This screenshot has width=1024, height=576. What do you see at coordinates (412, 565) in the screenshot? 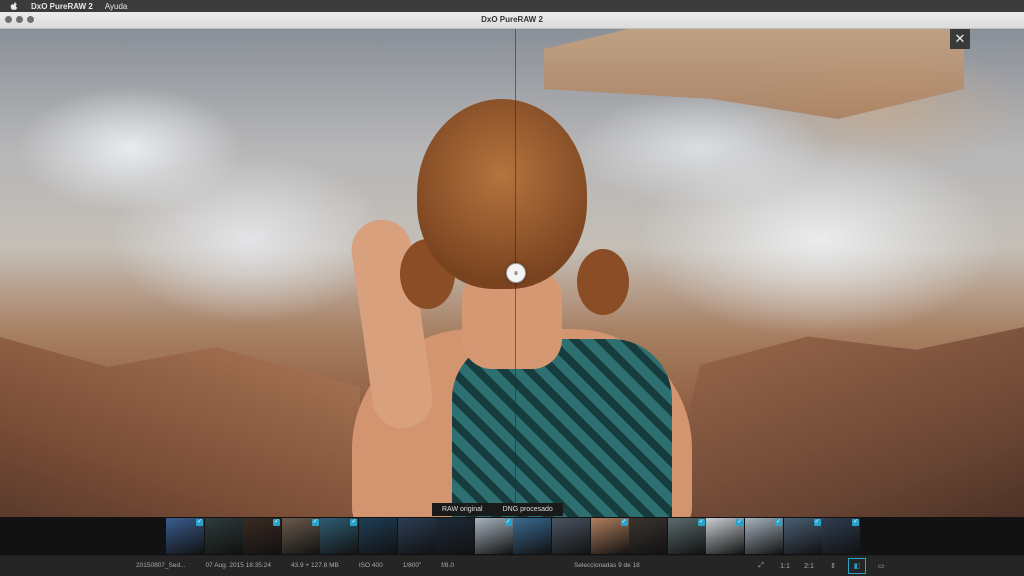
I see `status-shutter: 1/800"` at bounding box center [412, 565].